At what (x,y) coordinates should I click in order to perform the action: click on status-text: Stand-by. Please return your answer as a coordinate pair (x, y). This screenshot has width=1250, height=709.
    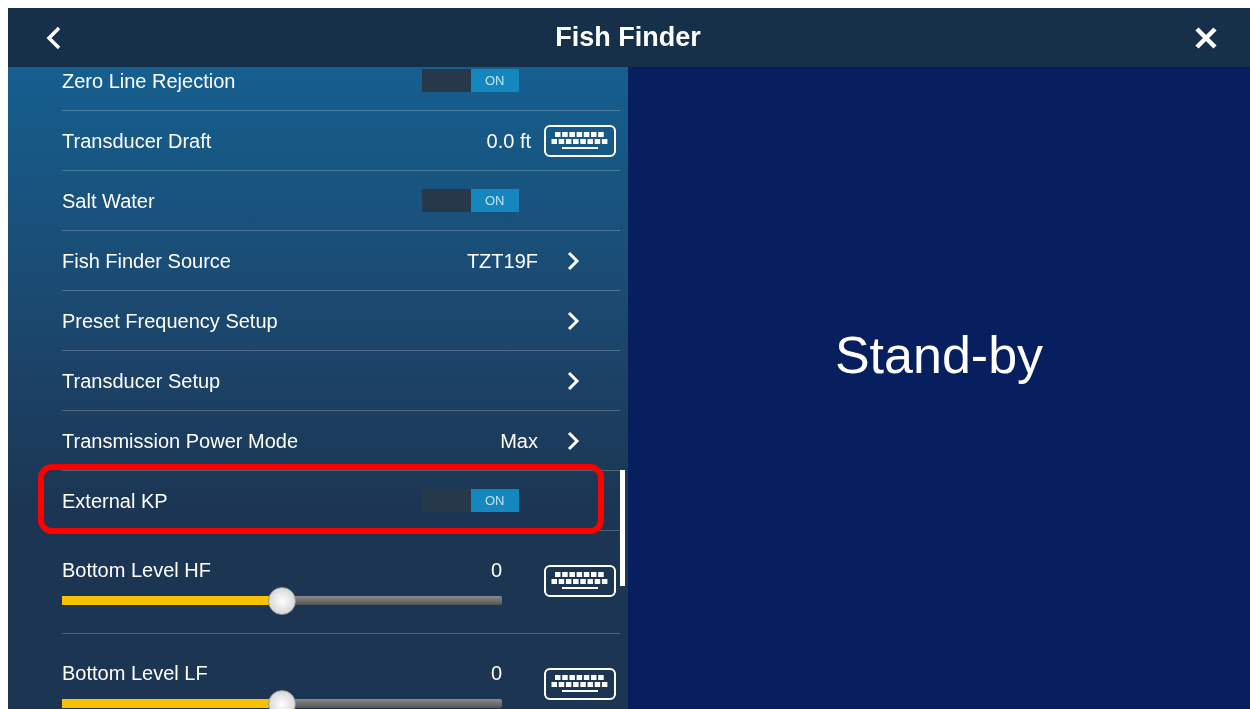
    Looking at the image, I should click on (939, 357).